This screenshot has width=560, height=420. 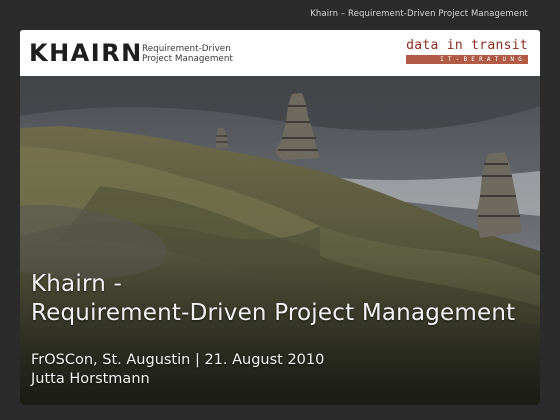 What do you see at coordinates (187, 59) in the screenshot?
I see `logo-subtitle-line2: Project Management` at bounding box center [187, 59].